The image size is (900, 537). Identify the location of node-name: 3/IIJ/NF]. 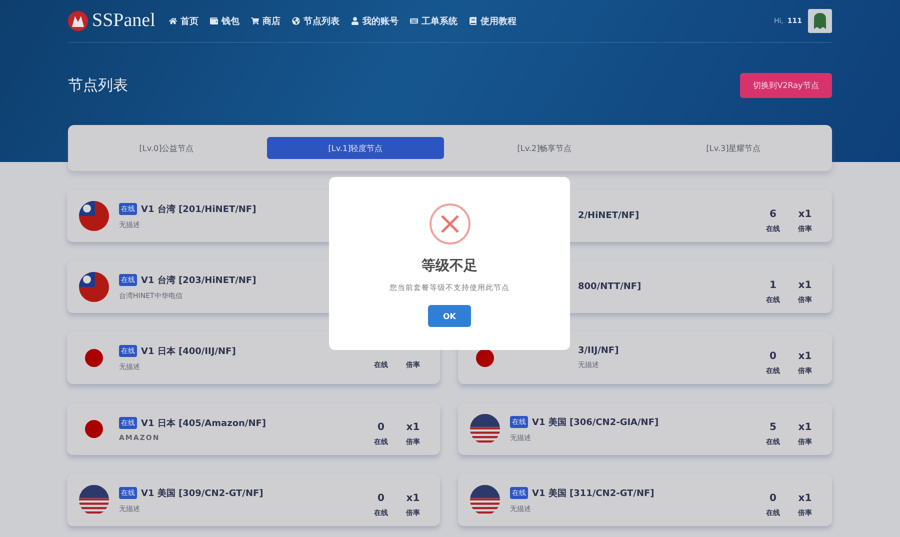
(598, 351).